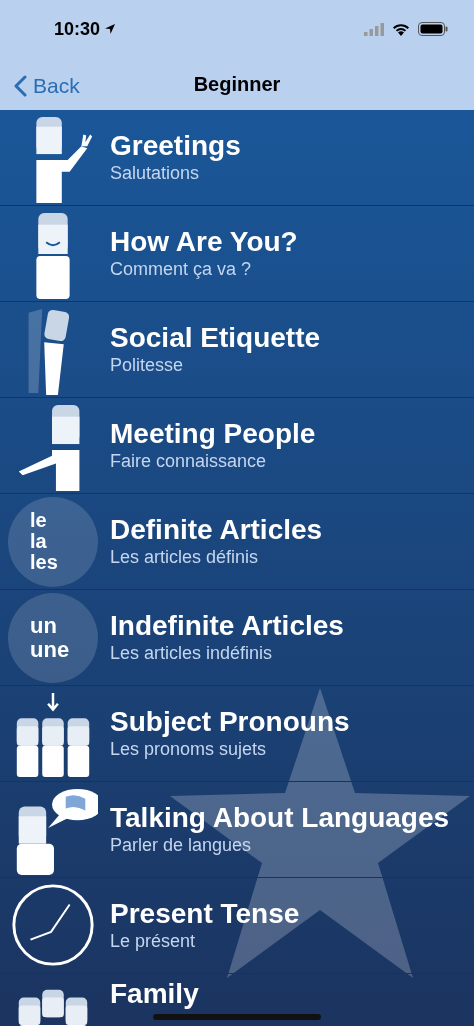 This screenshot has width=474, height=1026. I want to click on lesson-title: How Are You?, so click(204, 241).